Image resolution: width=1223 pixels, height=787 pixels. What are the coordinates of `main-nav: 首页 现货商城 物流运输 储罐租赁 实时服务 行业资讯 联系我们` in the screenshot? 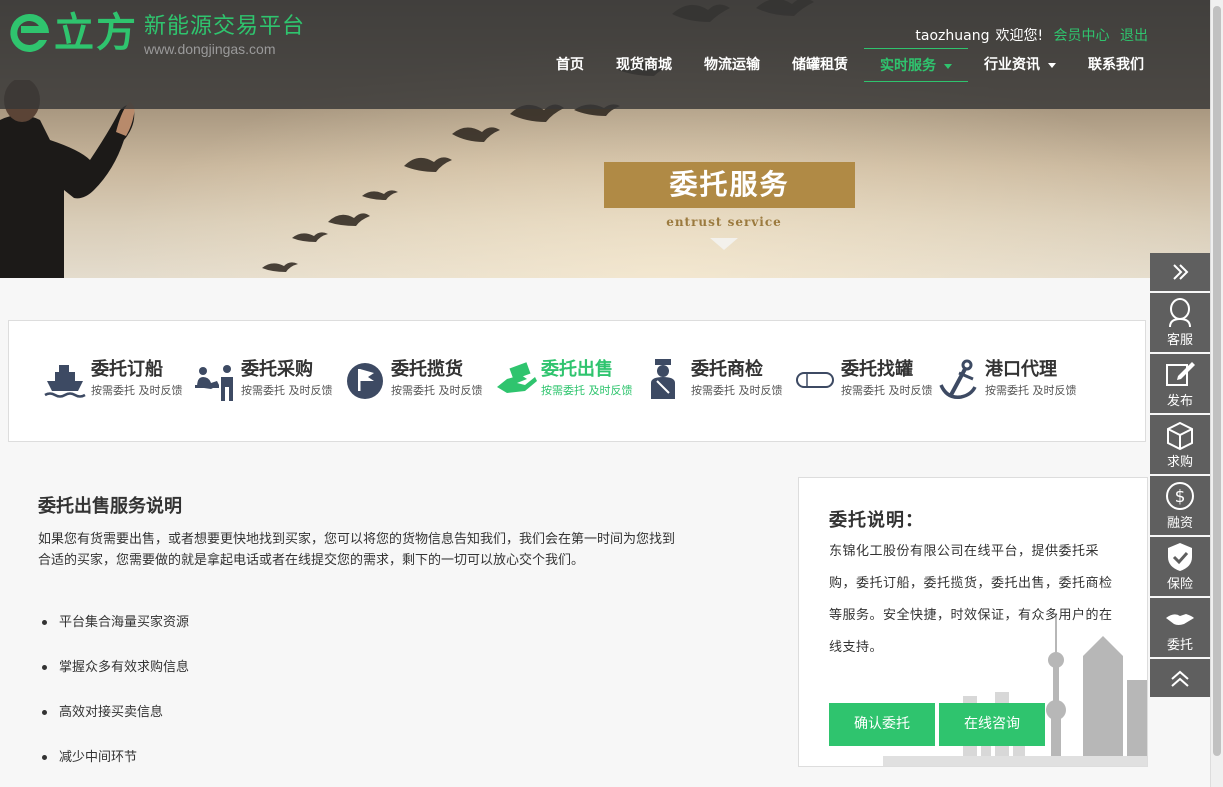 It's located at (850, 65).